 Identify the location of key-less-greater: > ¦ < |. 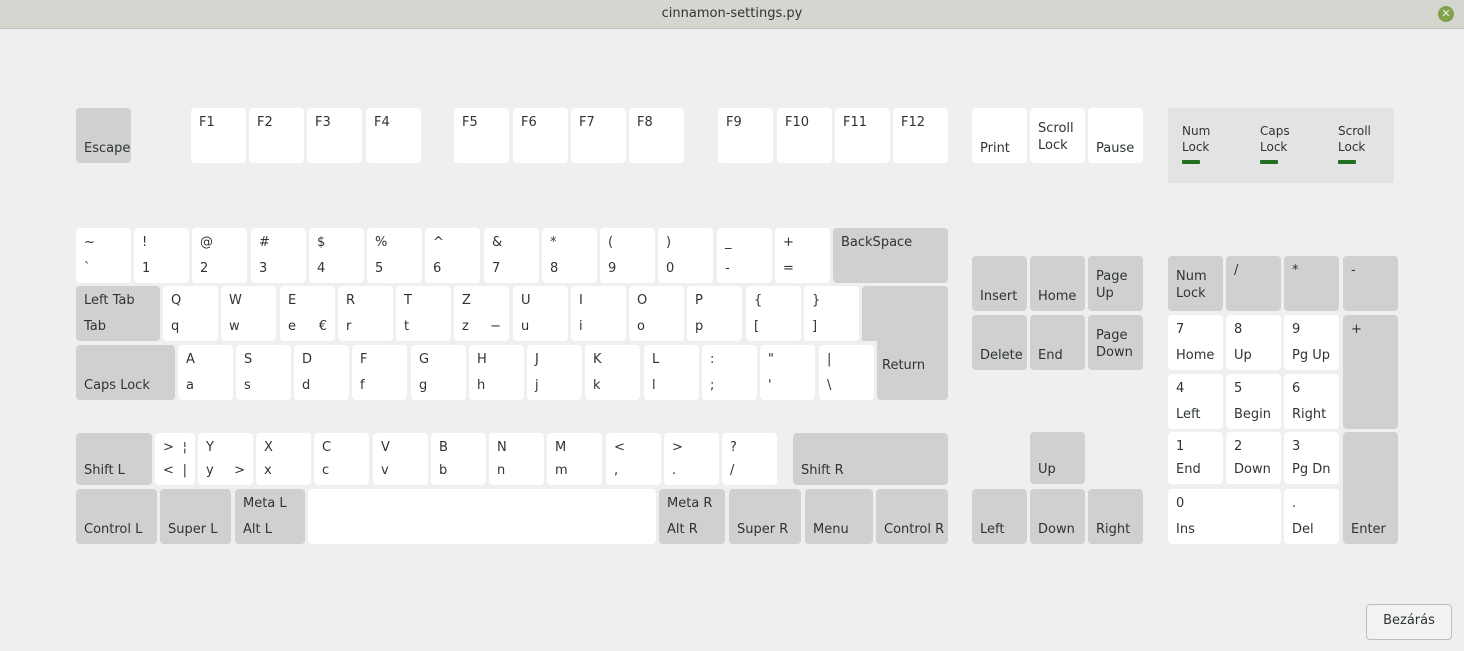
(175, 459).